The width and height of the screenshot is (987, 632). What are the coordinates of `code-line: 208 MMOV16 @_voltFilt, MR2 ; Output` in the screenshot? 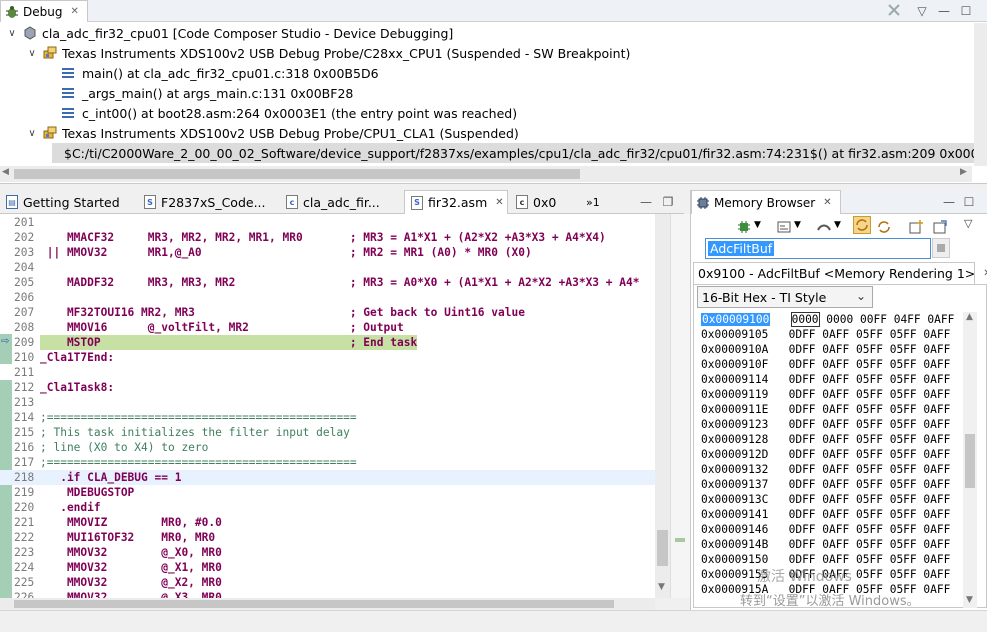 It's located at (327, 327).